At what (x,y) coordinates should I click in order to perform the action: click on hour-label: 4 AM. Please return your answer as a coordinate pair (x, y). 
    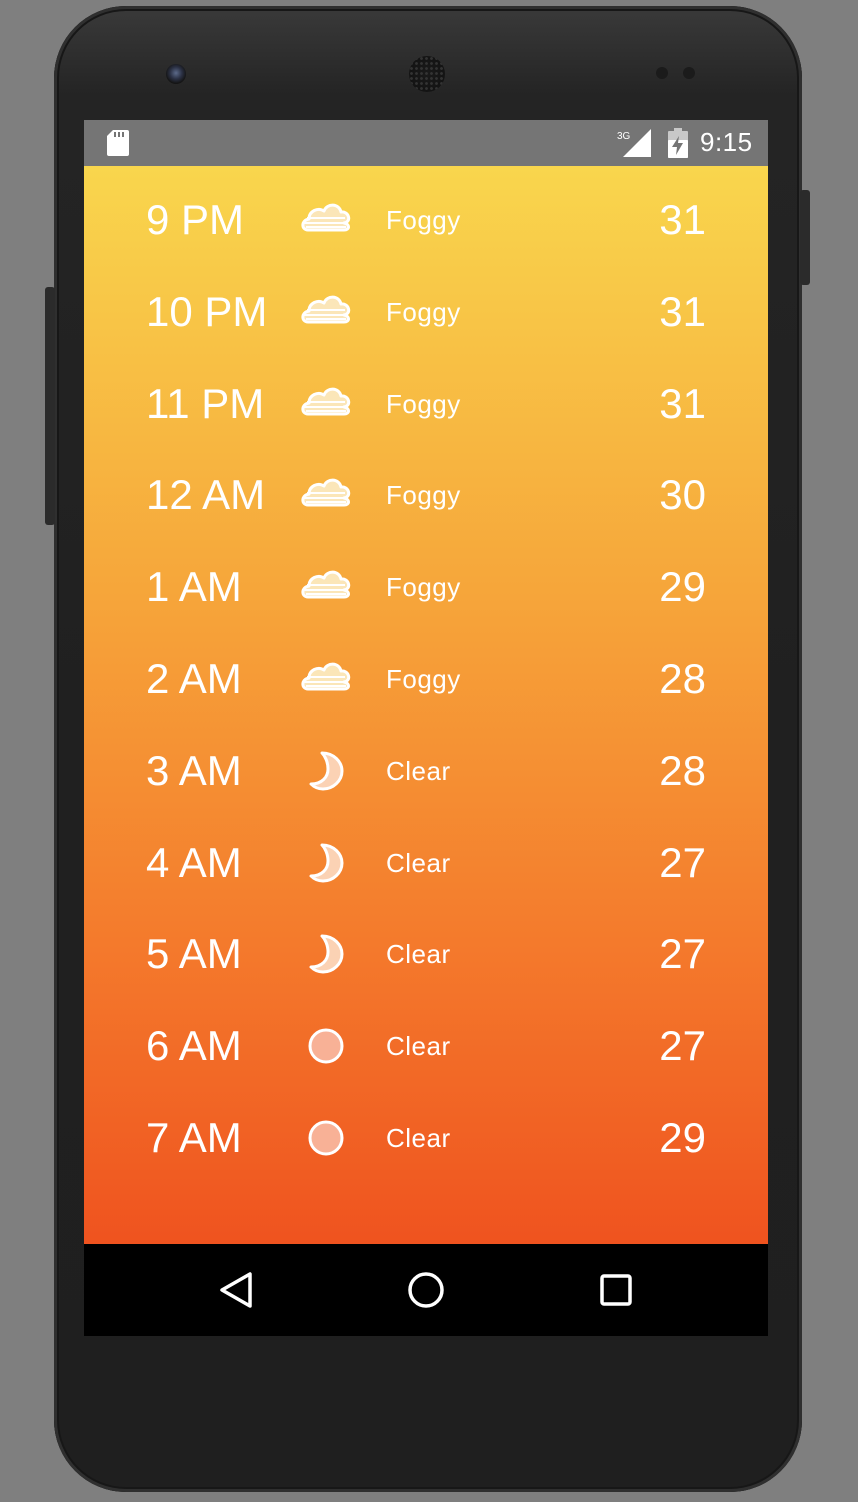
    Looking at the image, I should click on (194, 862).